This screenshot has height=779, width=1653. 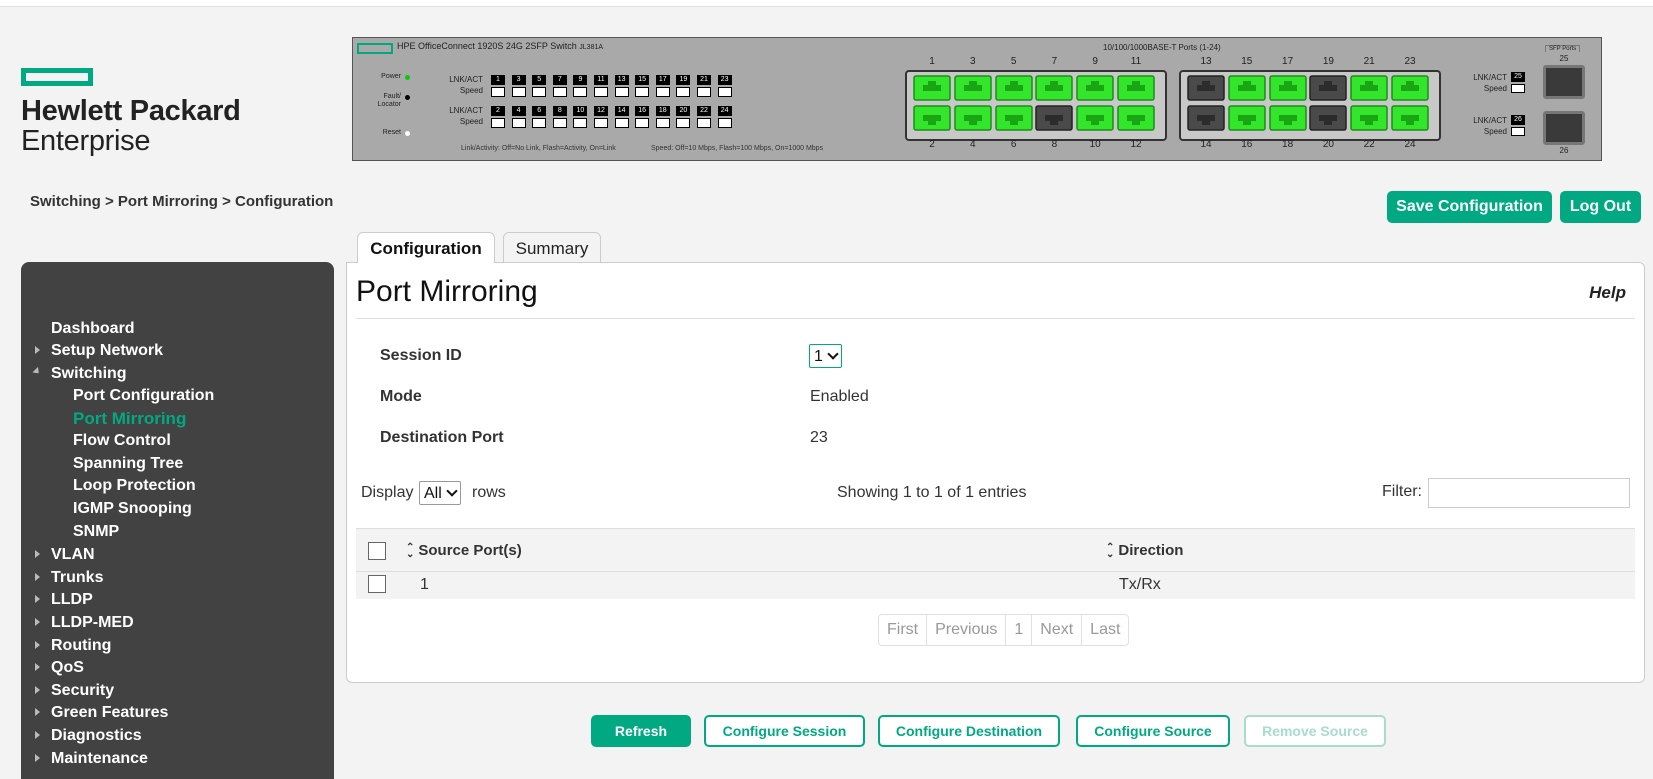 I want to click on sidebar-item-routing: Routing, so click(x=81, y=646).